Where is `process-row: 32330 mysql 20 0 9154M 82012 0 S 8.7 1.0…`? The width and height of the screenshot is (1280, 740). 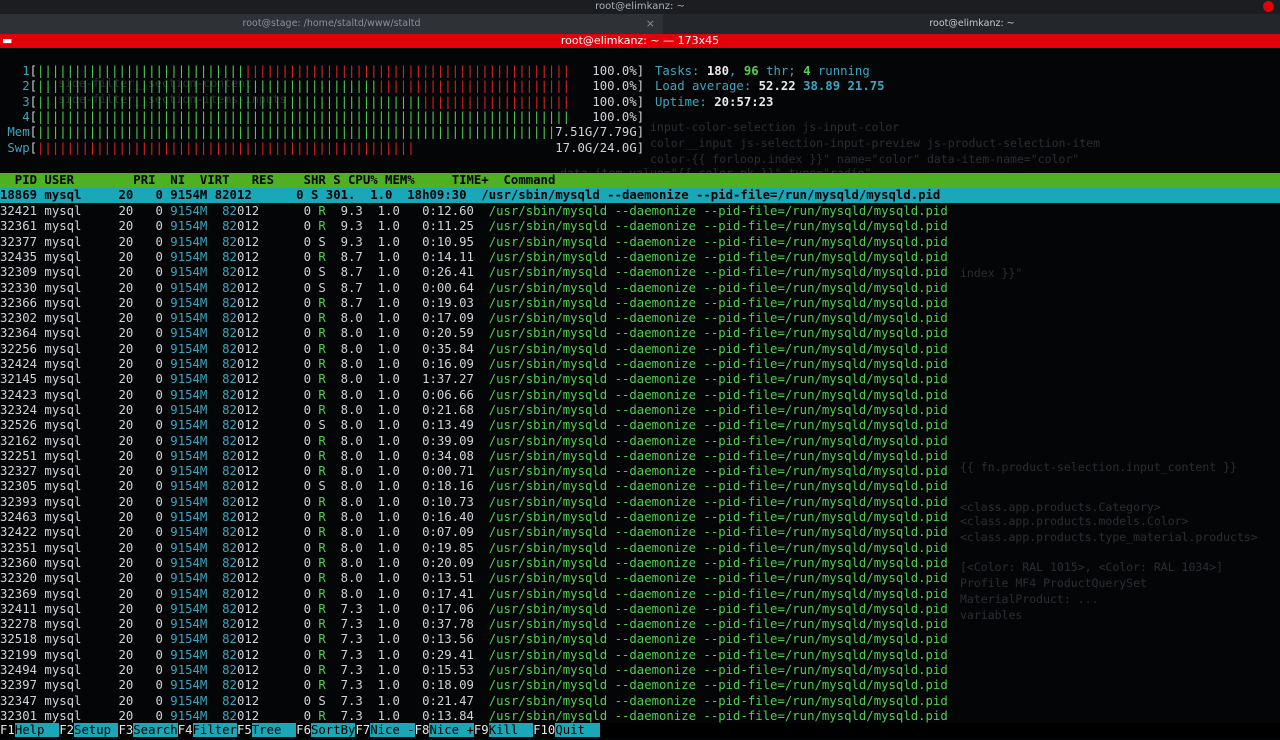
process-row: 32330 mysql 20 0 9154M 82012 0 S 8.7 1.0… is located at coordinates (474, 288).